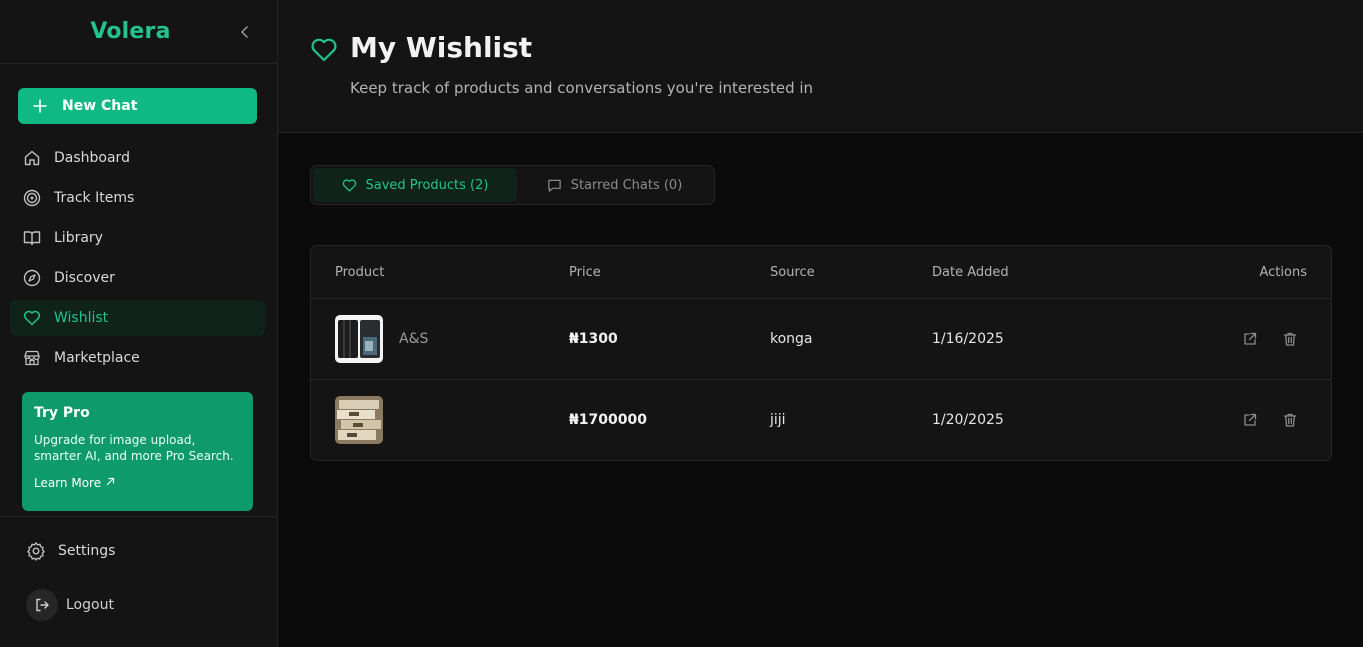 The width and height of the screenshot is (1363, 647). I want to click on tab-label: Starred Chats (0), so click(626, 185).